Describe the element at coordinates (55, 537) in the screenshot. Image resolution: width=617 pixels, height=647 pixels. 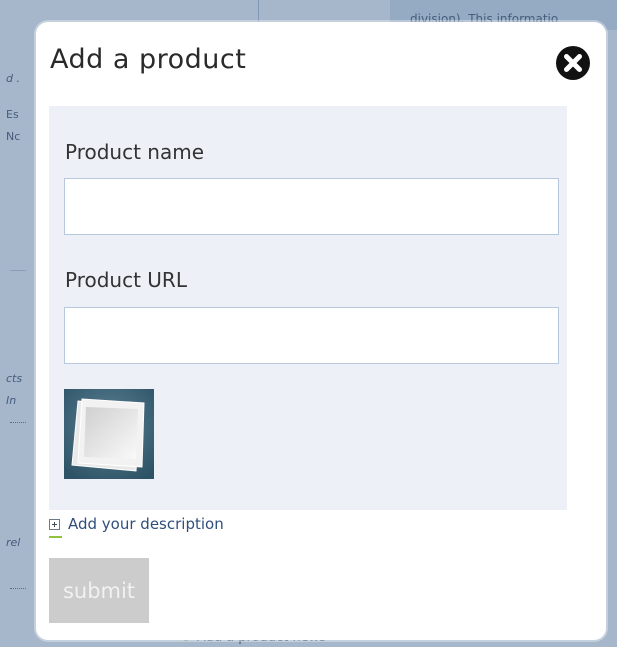
I see `accent-underline` at that location.